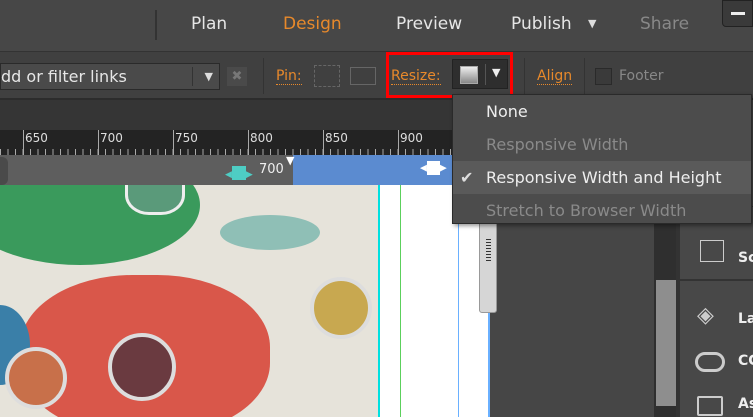  What do you see at coordinates (411, 138) in the screenshot?
I see `ruler-label: 900` at bounding box center [411, 138].